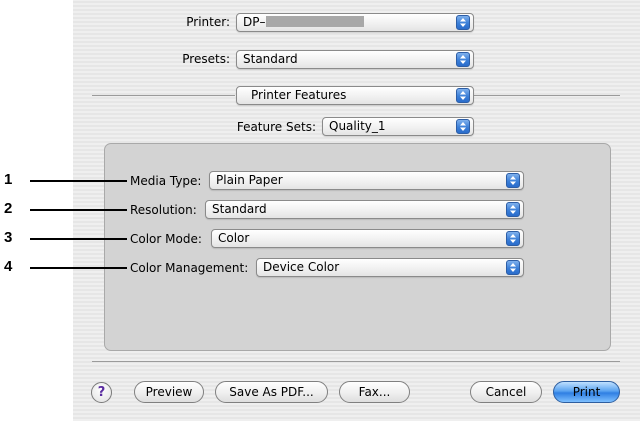 The height and width of the screenshot is (421, 644). What do you see at coordinates (8, 237) in the screenshot?
I see `callout-number: 3` at bounding box center [8, 237].